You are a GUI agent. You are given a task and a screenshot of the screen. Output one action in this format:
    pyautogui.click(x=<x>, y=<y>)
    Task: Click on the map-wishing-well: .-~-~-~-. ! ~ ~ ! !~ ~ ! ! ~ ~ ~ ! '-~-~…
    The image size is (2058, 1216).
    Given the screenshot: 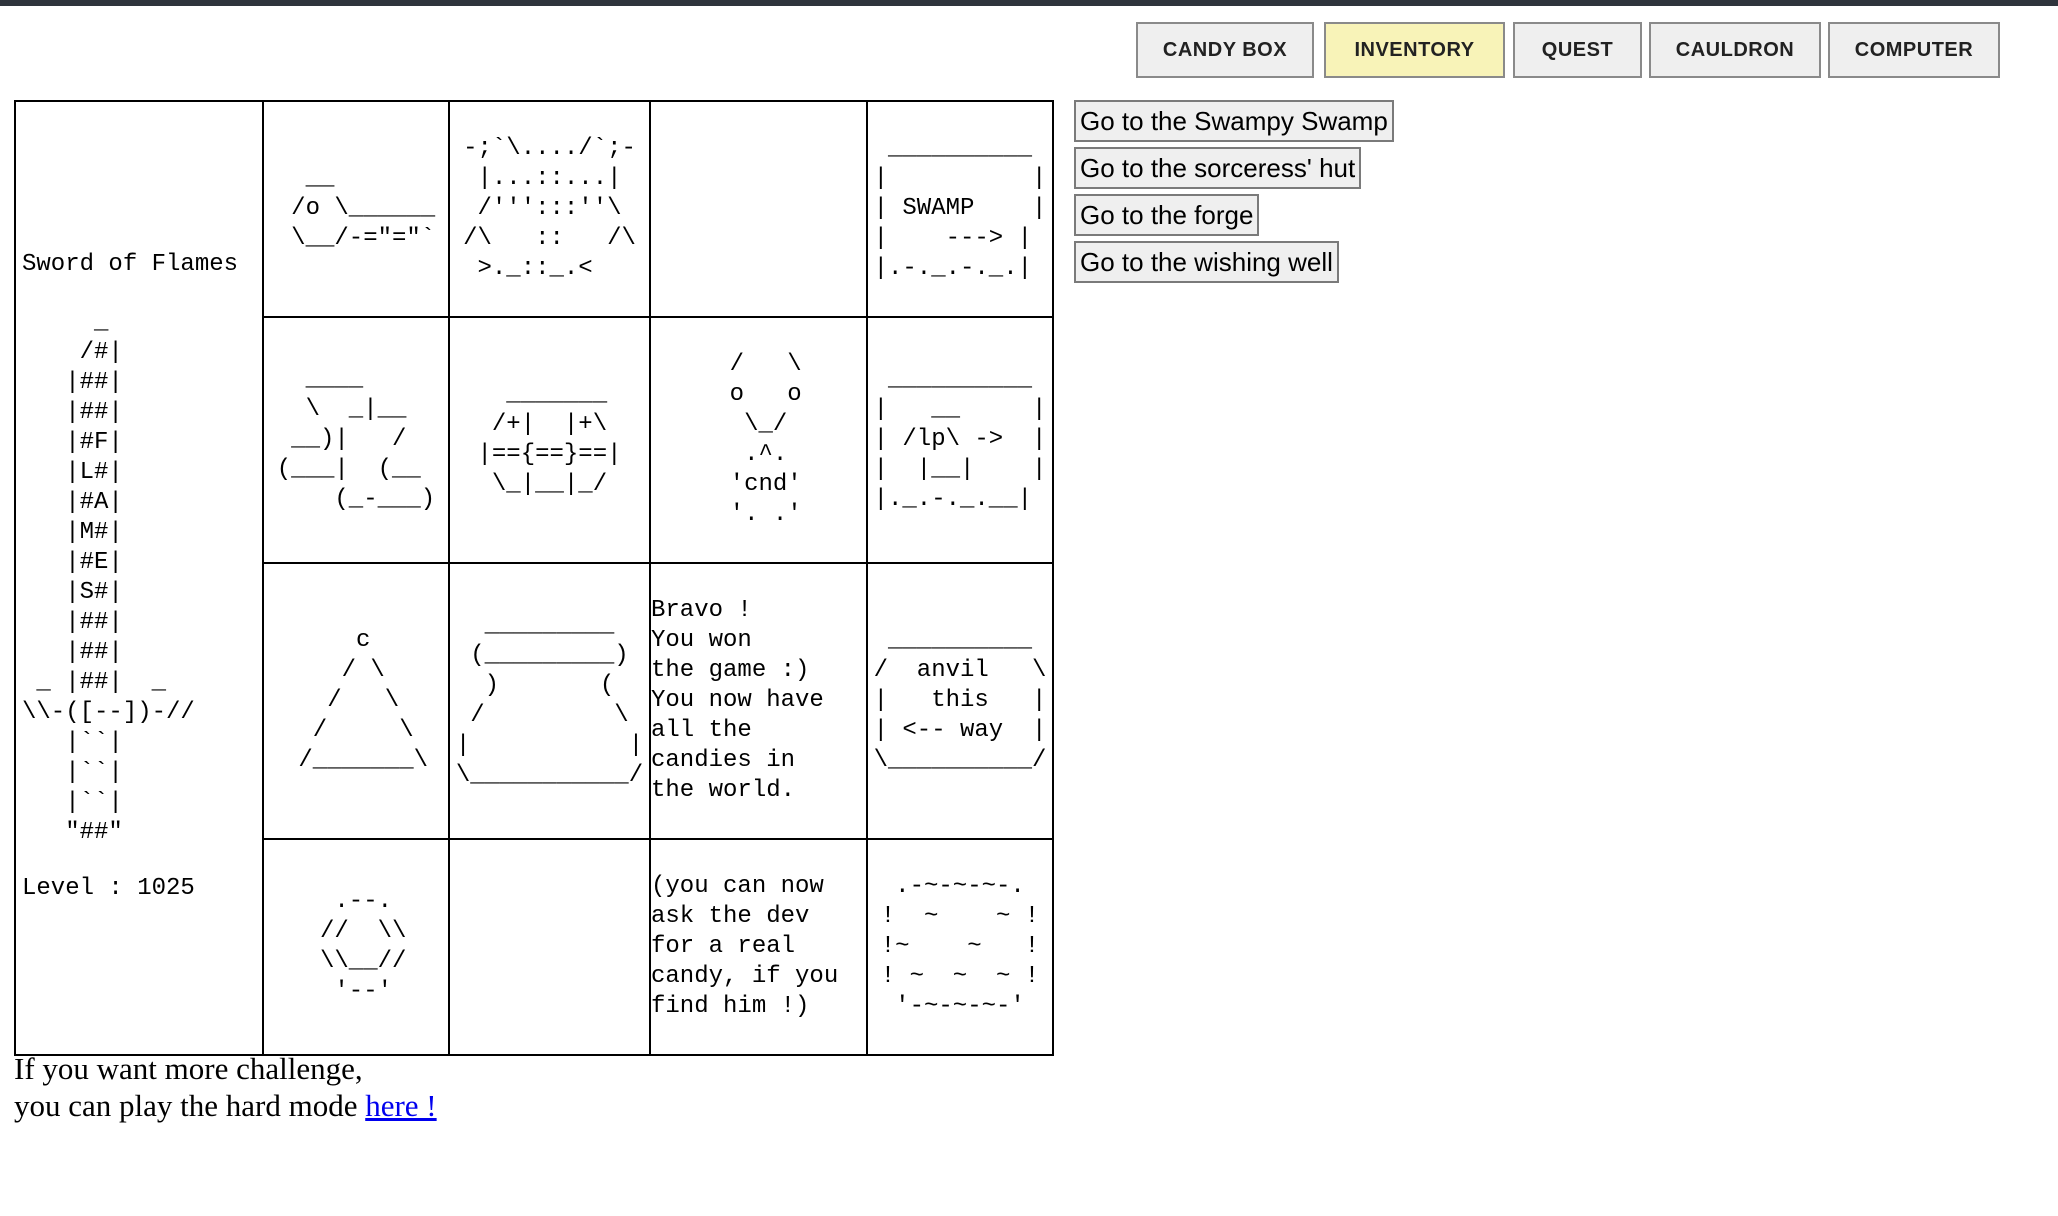 What is the action you would take?
    pyautogui.click(x=960, y=947)
    